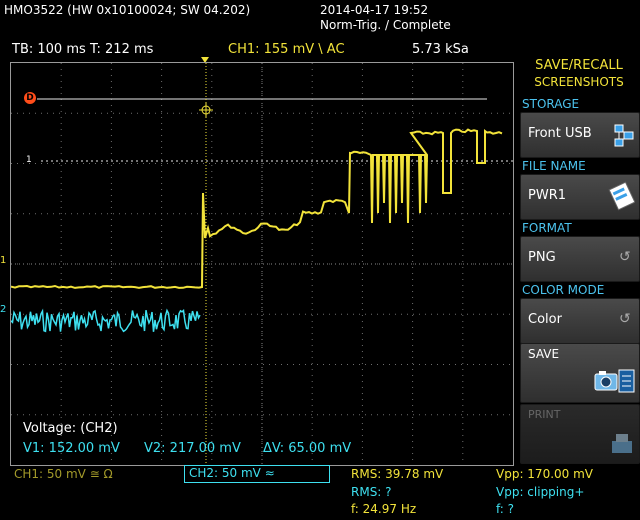 The height and width of the screenshot is (520, 640). Describe the element at coordinates (580, 197) in the screenshot. I see `filename-button: PWR1` at that location.